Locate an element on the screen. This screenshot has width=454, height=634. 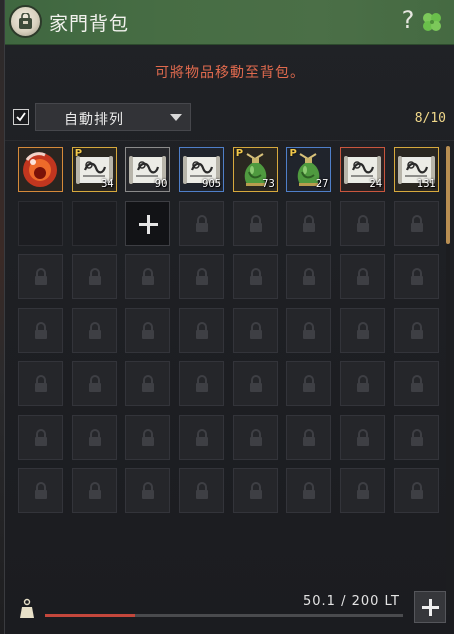
item-quantity: 73 is located at coordinates (268, 183).